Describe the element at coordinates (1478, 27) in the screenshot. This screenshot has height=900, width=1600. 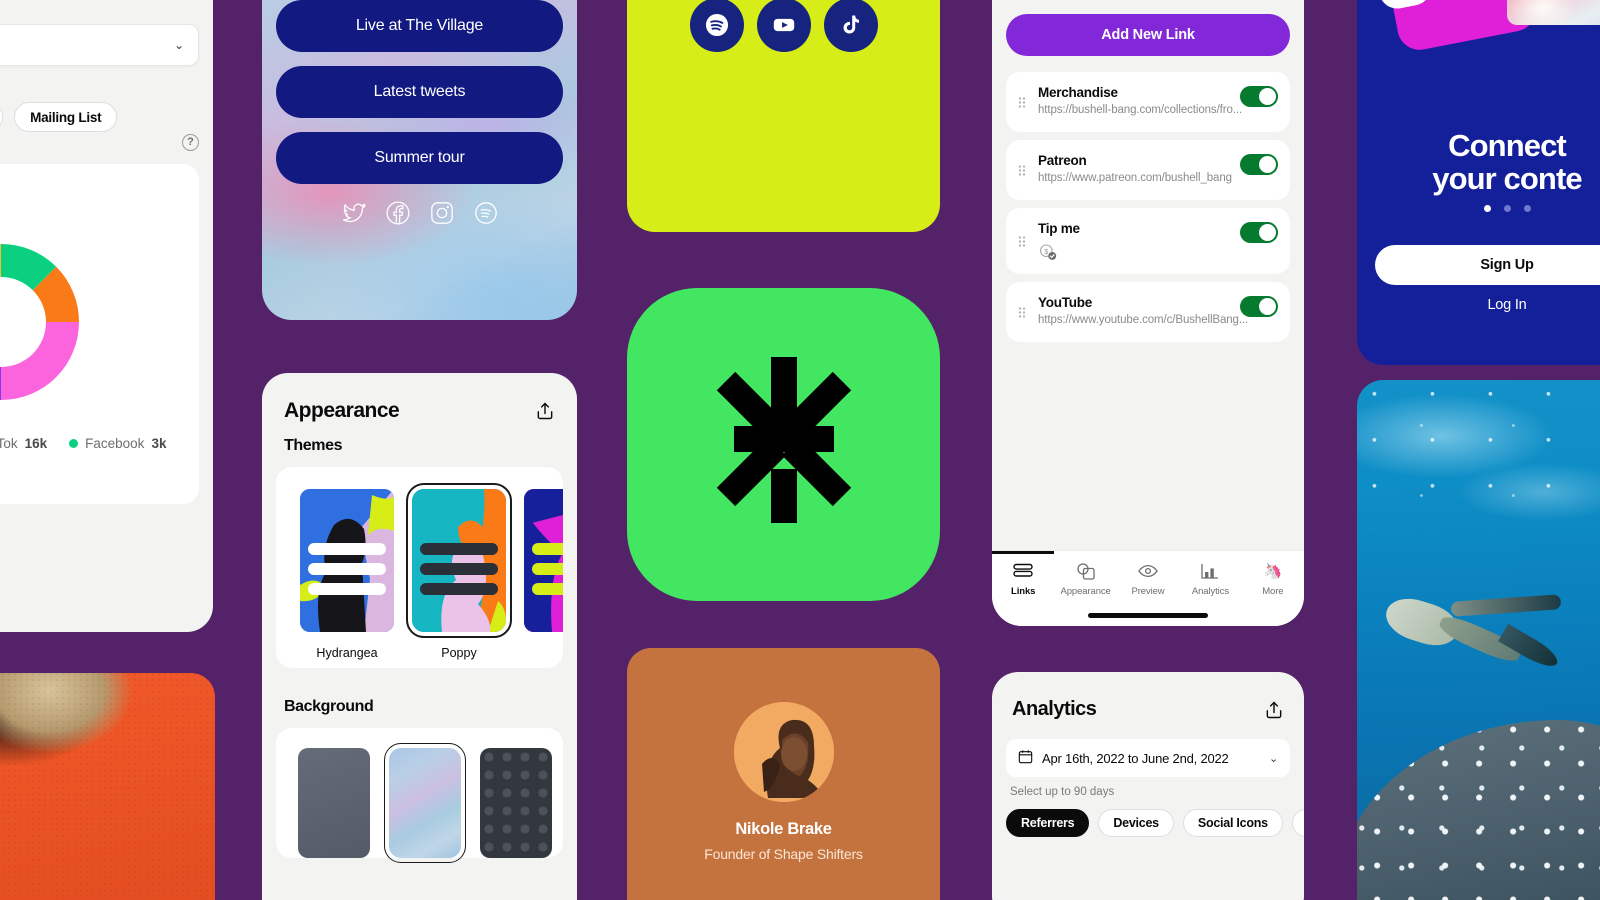
I see `signup-decoration` at that location.